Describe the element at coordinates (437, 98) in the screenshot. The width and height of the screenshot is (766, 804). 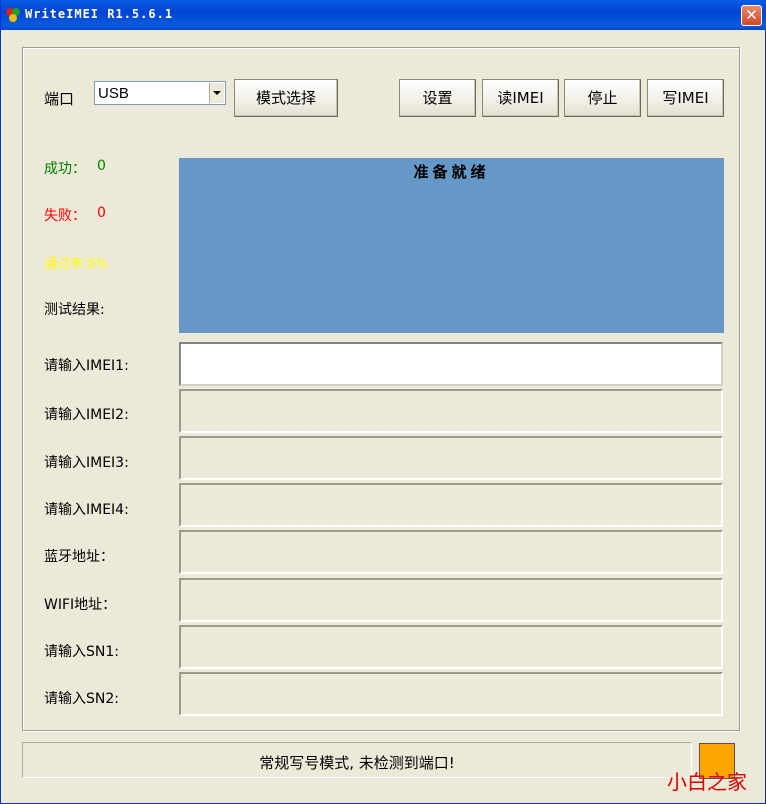
I see `settings-button: 设置` at that location.